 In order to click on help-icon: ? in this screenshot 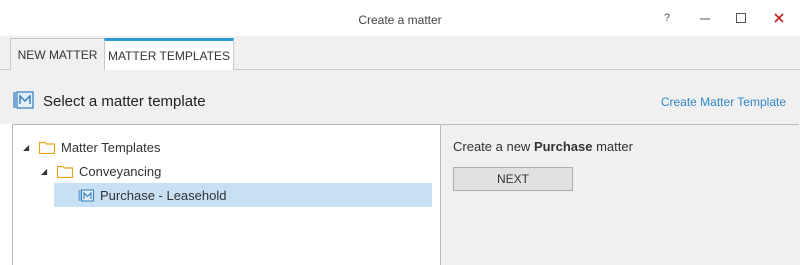, I will do `click(667, 18)`.